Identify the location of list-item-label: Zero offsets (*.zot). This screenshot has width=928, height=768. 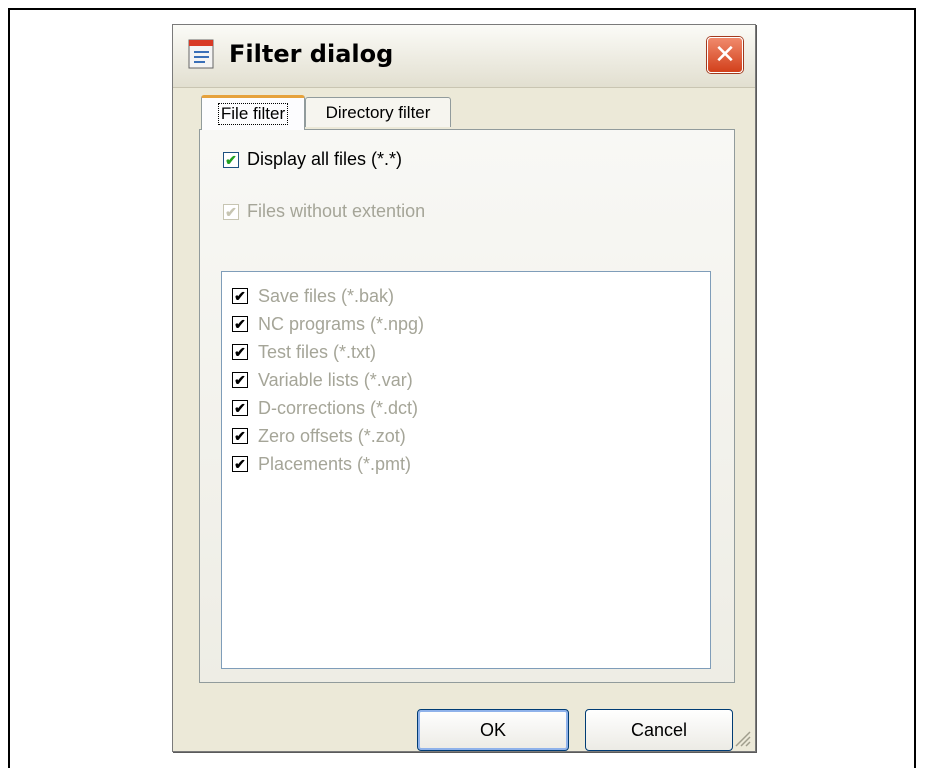
(332, 435).